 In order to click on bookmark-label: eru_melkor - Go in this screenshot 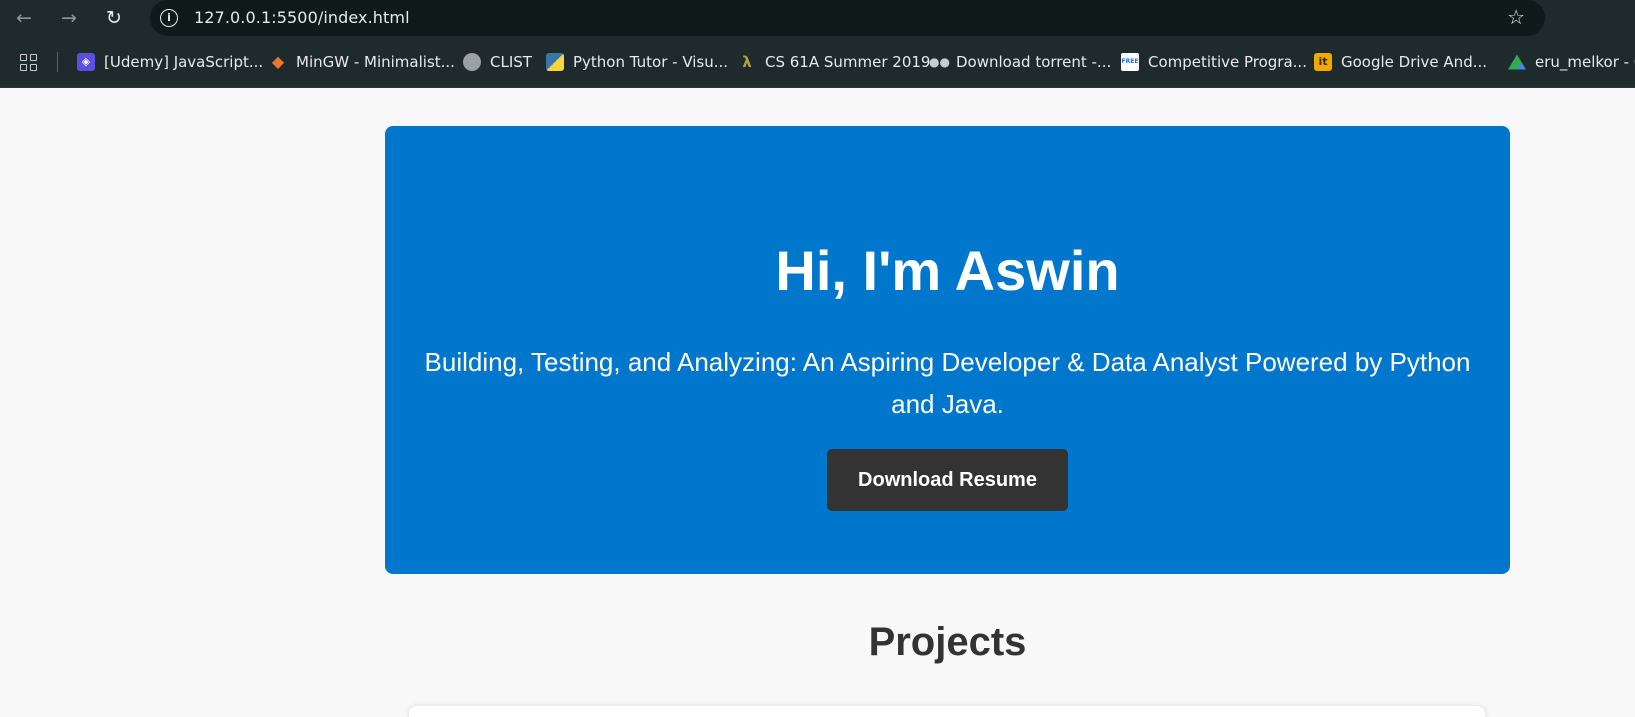, I will do `click(1585, 62)`.